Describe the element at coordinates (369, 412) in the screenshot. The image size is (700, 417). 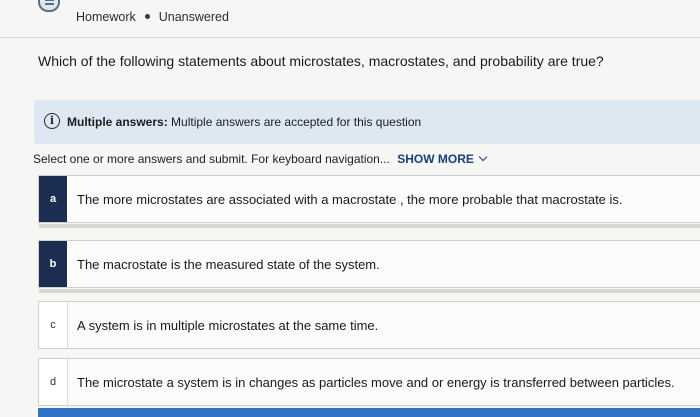
I see `bottom-accent-bar` at that location.